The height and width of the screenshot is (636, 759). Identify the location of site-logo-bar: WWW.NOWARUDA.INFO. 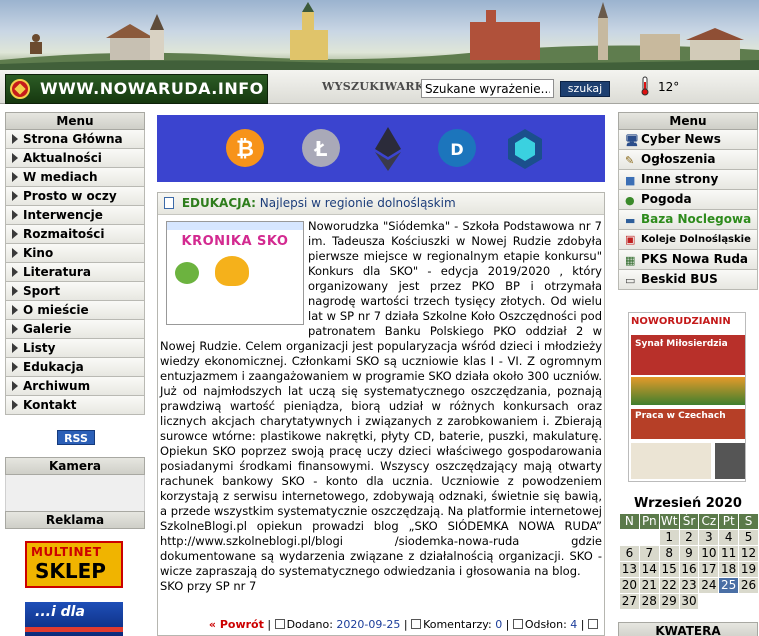
(136, 89).